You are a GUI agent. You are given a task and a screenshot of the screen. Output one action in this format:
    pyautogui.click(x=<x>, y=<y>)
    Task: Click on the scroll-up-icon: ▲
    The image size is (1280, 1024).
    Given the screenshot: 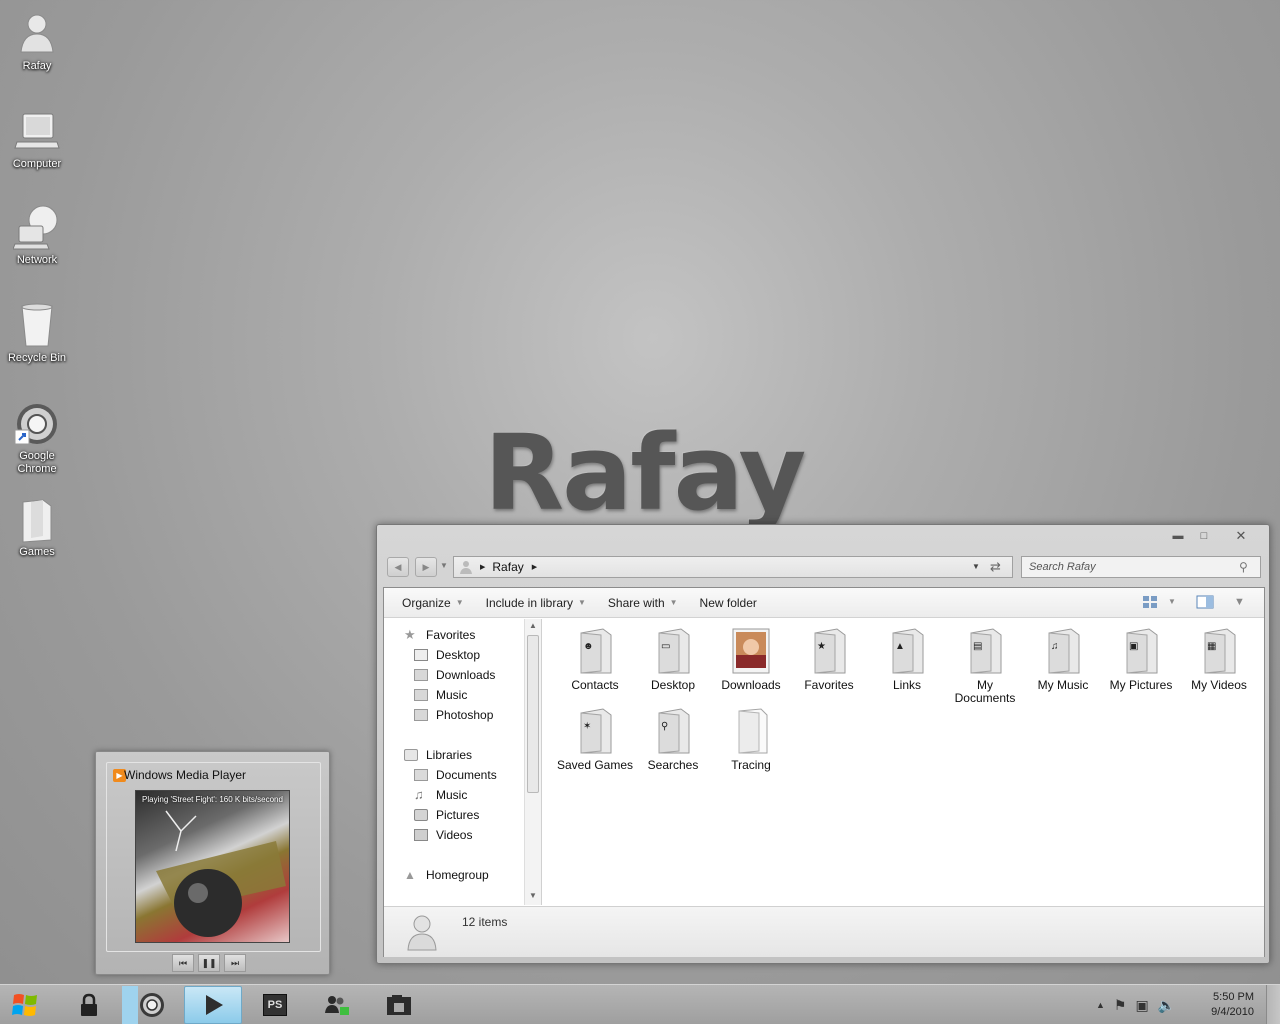 What is the action you would take?
    pyautogui.click(x=533, y=625)
    